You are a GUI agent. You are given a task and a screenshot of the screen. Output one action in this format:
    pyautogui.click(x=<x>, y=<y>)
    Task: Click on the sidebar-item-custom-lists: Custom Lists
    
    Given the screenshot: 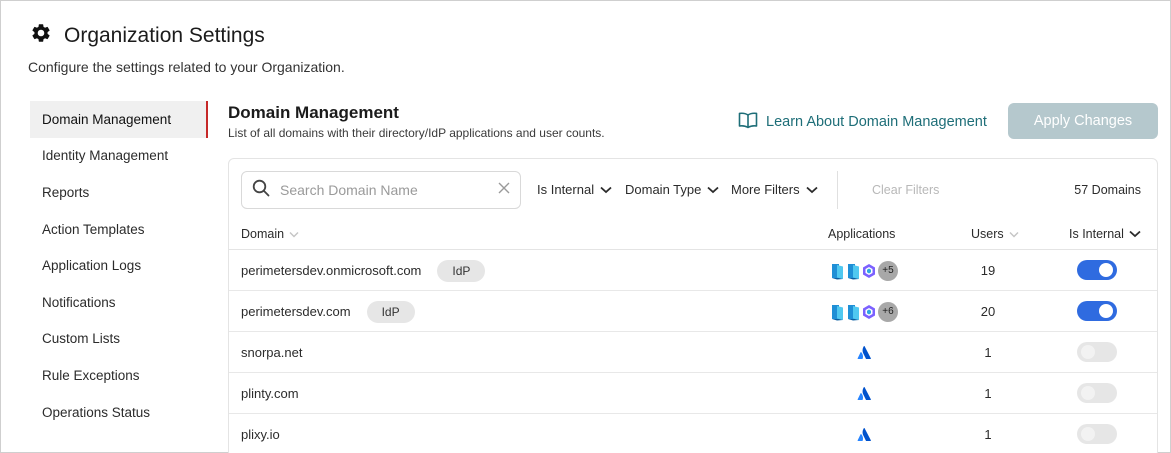 What is the action you would take?
    pyautogui.click(x=119, y=339)
    